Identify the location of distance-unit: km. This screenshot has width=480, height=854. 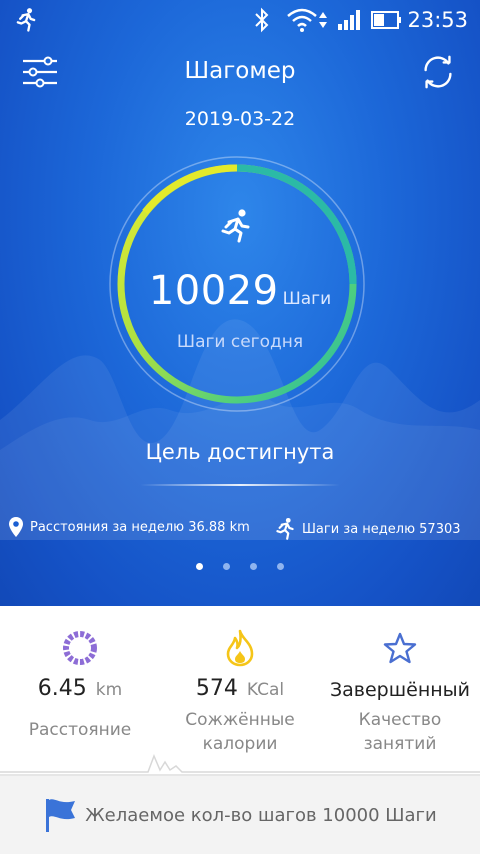
(109, 690).